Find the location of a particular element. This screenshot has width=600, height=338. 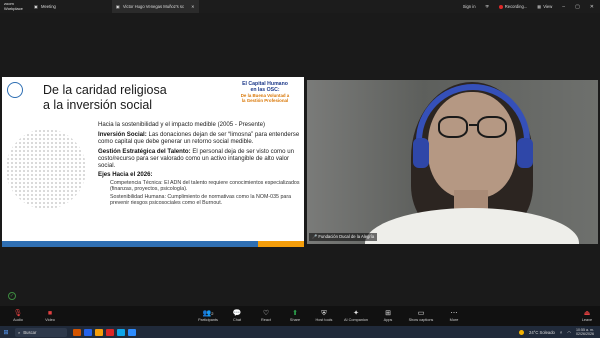

clock-date: 02/26/2026 is located at coordinates (585, 334).